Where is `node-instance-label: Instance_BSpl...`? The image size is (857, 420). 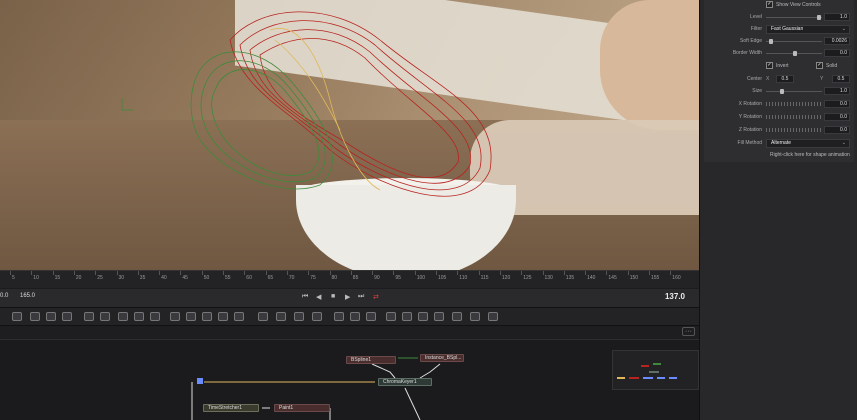
node-instance-label: Instance_BSpl... is located at coordinates (443, 358).